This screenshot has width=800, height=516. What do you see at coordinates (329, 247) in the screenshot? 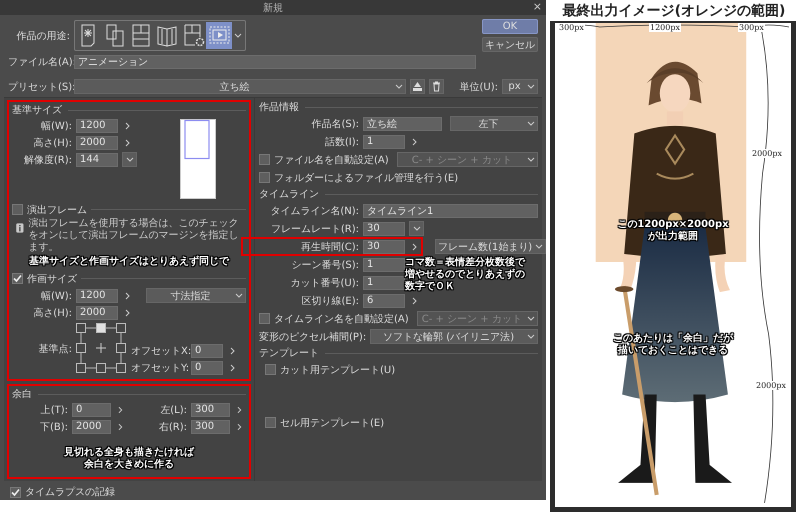
I see `field-label: 再生時間(C):` at bounding box center [329, 247].